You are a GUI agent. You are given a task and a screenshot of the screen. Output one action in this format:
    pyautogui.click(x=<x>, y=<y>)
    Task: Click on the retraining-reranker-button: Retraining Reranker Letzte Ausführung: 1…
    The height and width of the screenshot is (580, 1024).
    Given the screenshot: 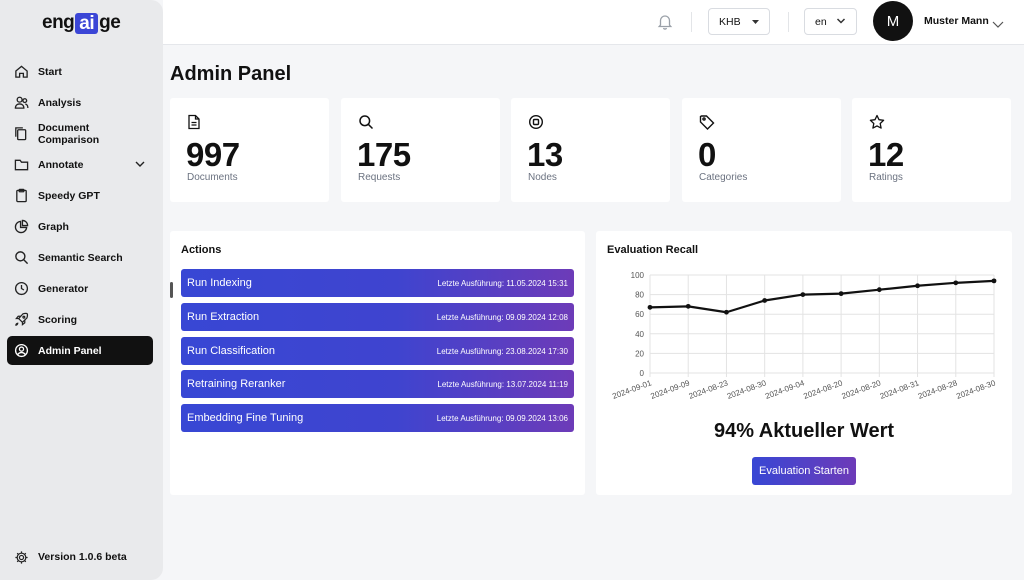 What is the action you would take?
    pyautogui.click(x=377, y=384)
    